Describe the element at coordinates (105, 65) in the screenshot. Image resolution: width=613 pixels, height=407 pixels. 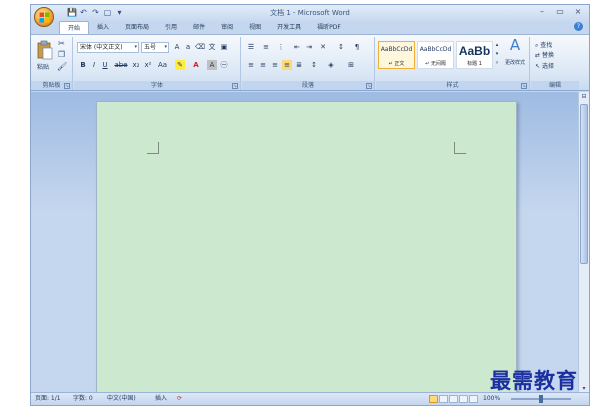
I see `underline-button: U` at that location.